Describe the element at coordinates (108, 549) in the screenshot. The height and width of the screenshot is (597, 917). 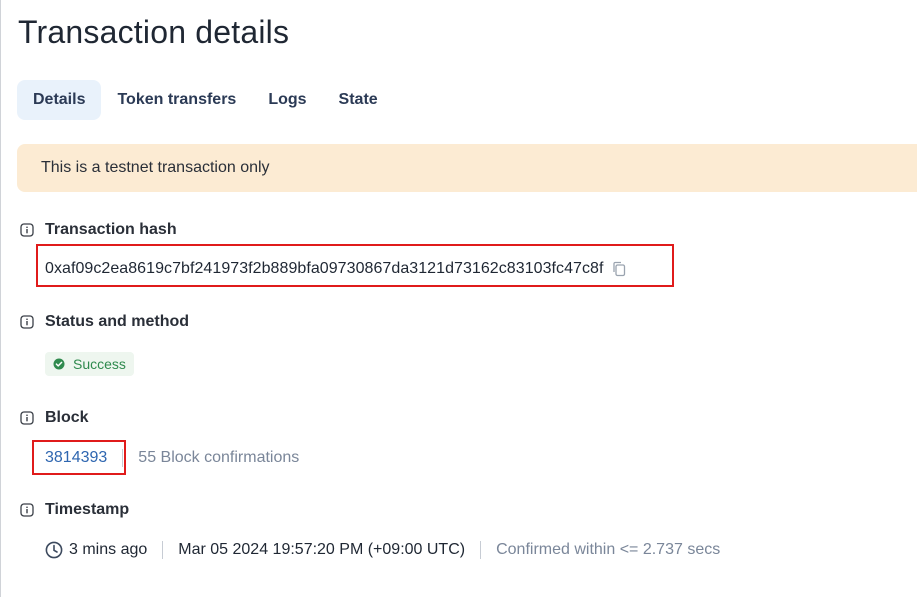
I see `timestamp-relative: 3 mins ago` at that location.